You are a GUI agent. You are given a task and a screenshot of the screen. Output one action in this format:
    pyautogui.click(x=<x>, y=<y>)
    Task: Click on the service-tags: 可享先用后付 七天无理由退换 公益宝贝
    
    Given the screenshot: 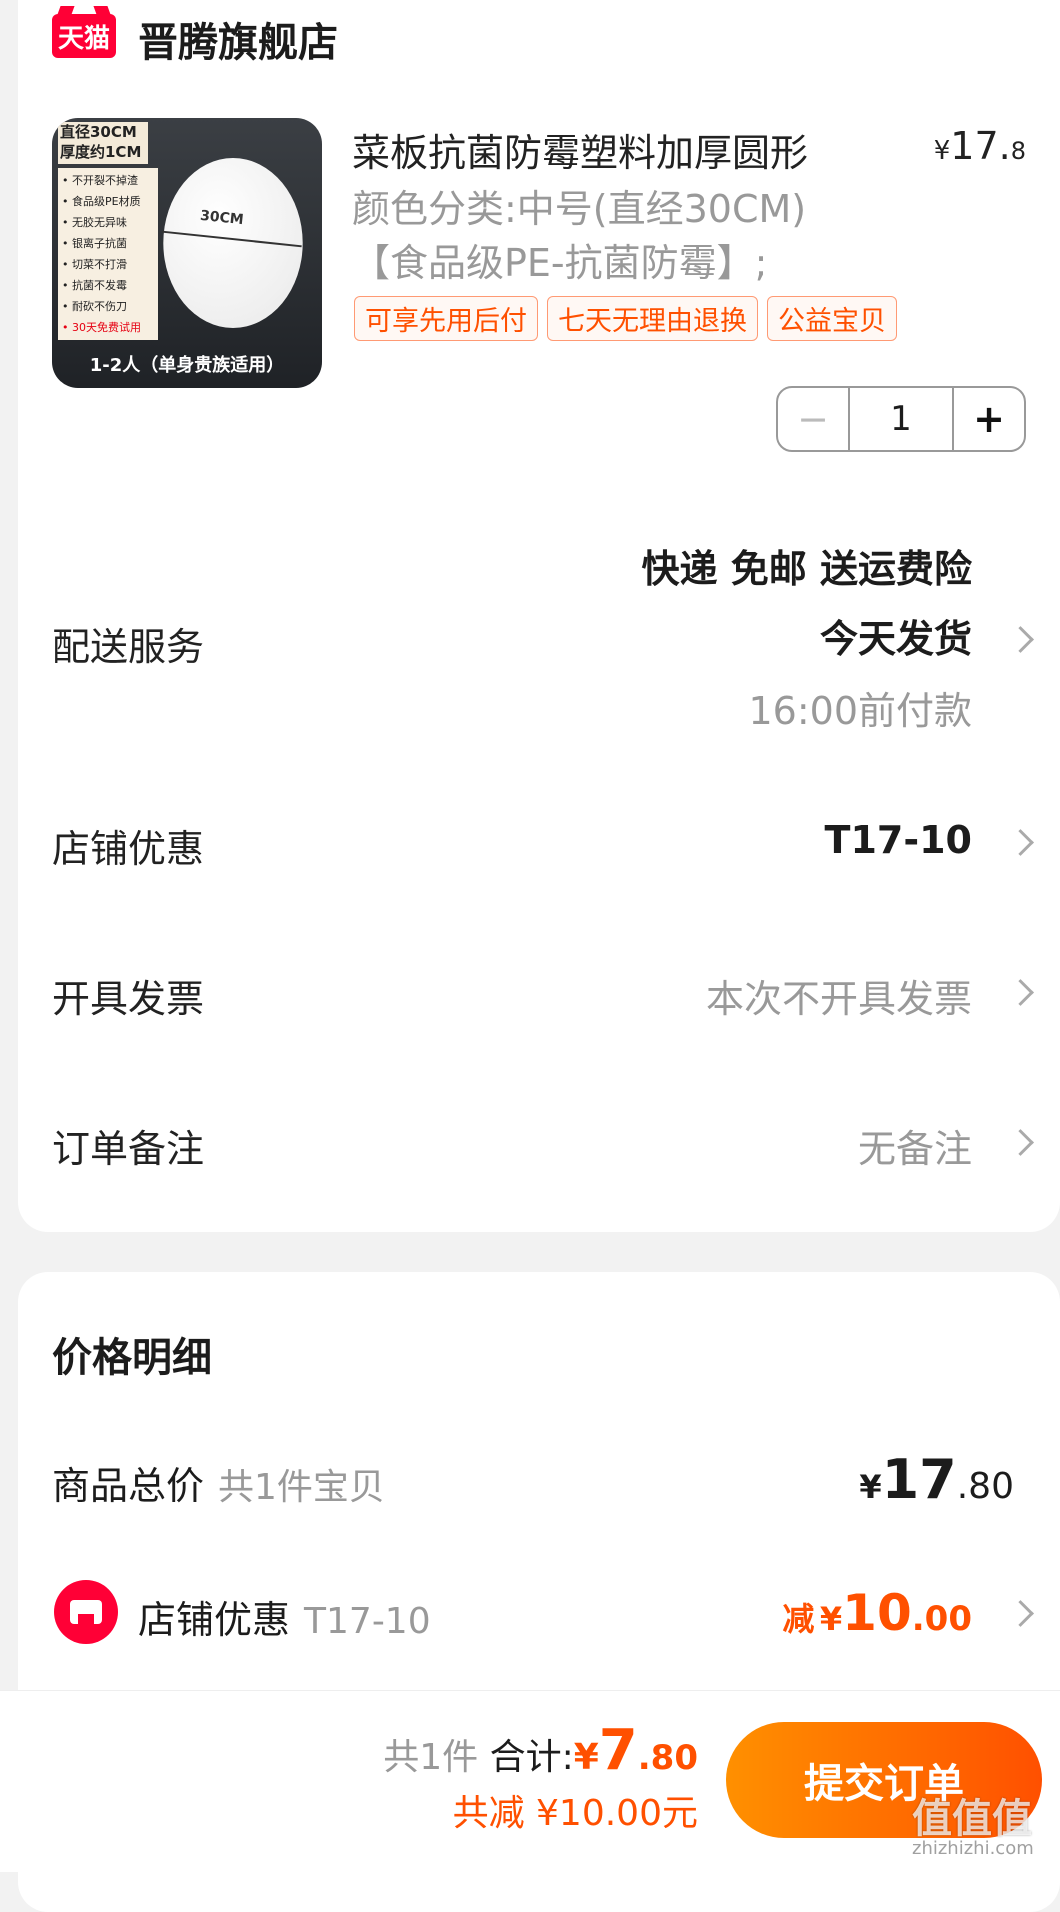 What is the action you would take?
    pyautogui.click(x=625, y=318)
    